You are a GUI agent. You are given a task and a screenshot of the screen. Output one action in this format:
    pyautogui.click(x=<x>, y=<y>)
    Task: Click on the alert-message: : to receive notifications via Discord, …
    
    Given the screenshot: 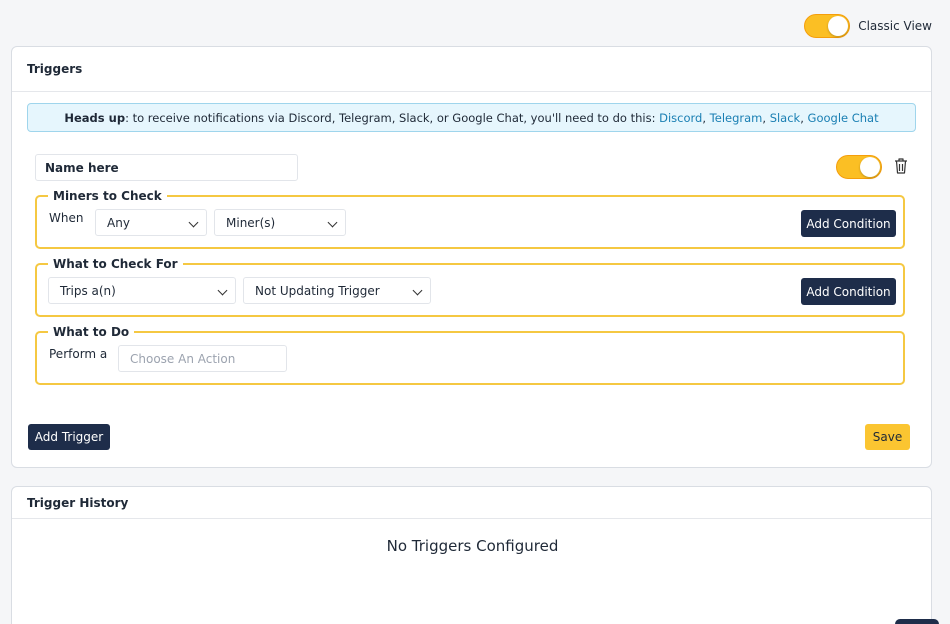 What is the action you would take?
    pyautogui.click(x=392, y=117)
    